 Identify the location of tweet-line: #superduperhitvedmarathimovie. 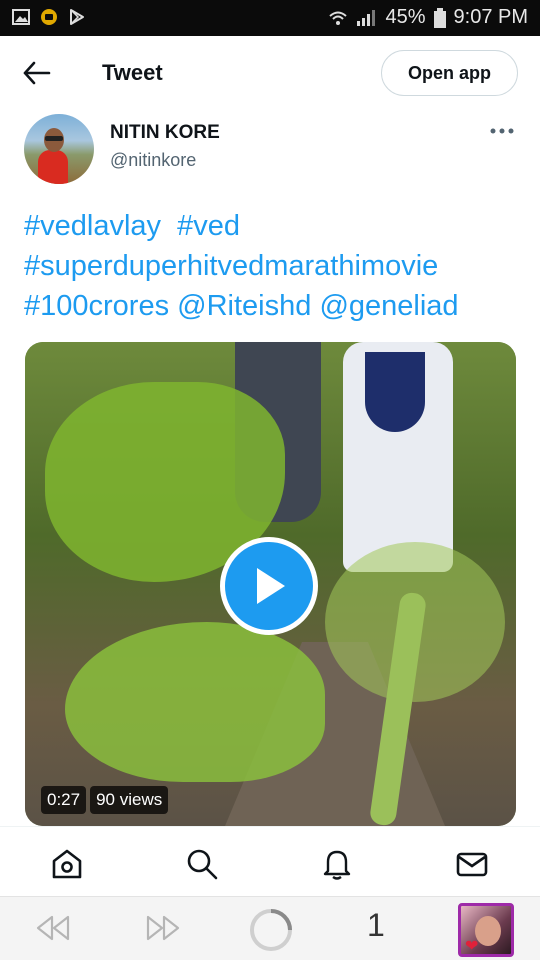
(274, 266).